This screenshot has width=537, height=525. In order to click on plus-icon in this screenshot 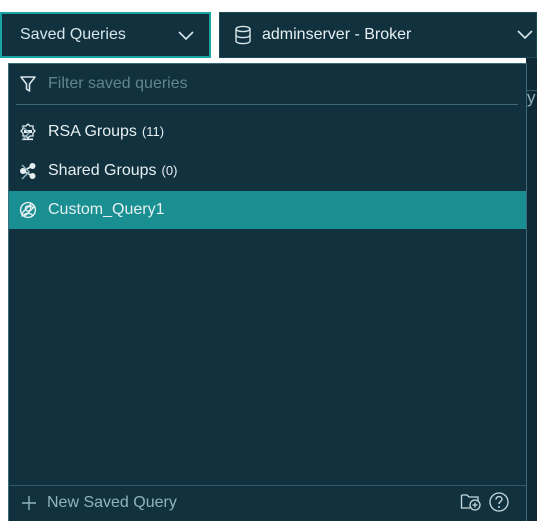, I will do `click(29, 503)`.